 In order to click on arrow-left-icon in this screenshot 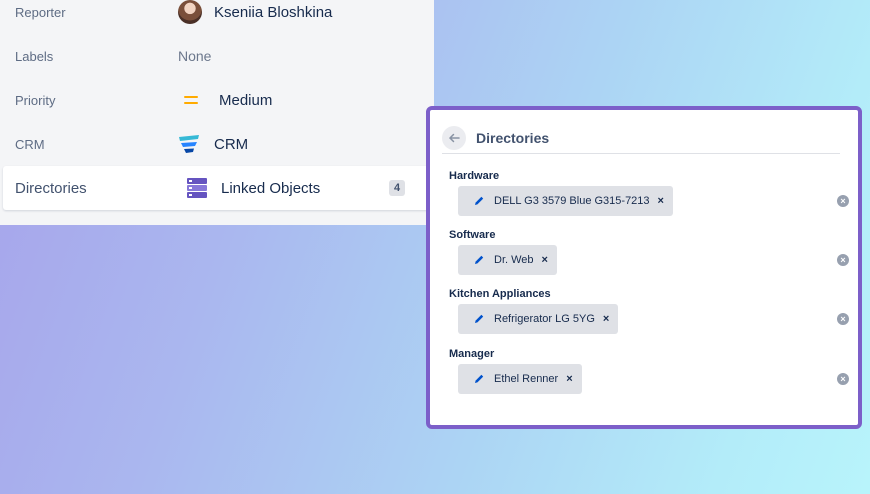, I will do `click(454, 137)`.